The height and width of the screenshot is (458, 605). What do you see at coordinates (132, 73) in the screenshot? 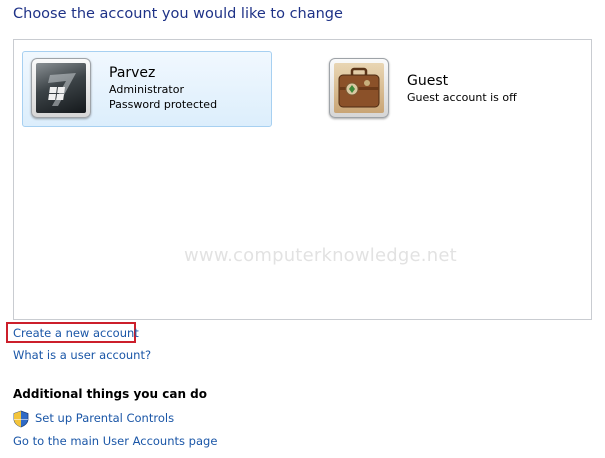
I see `account-name: Parvez` at bounding box center [132, 73].